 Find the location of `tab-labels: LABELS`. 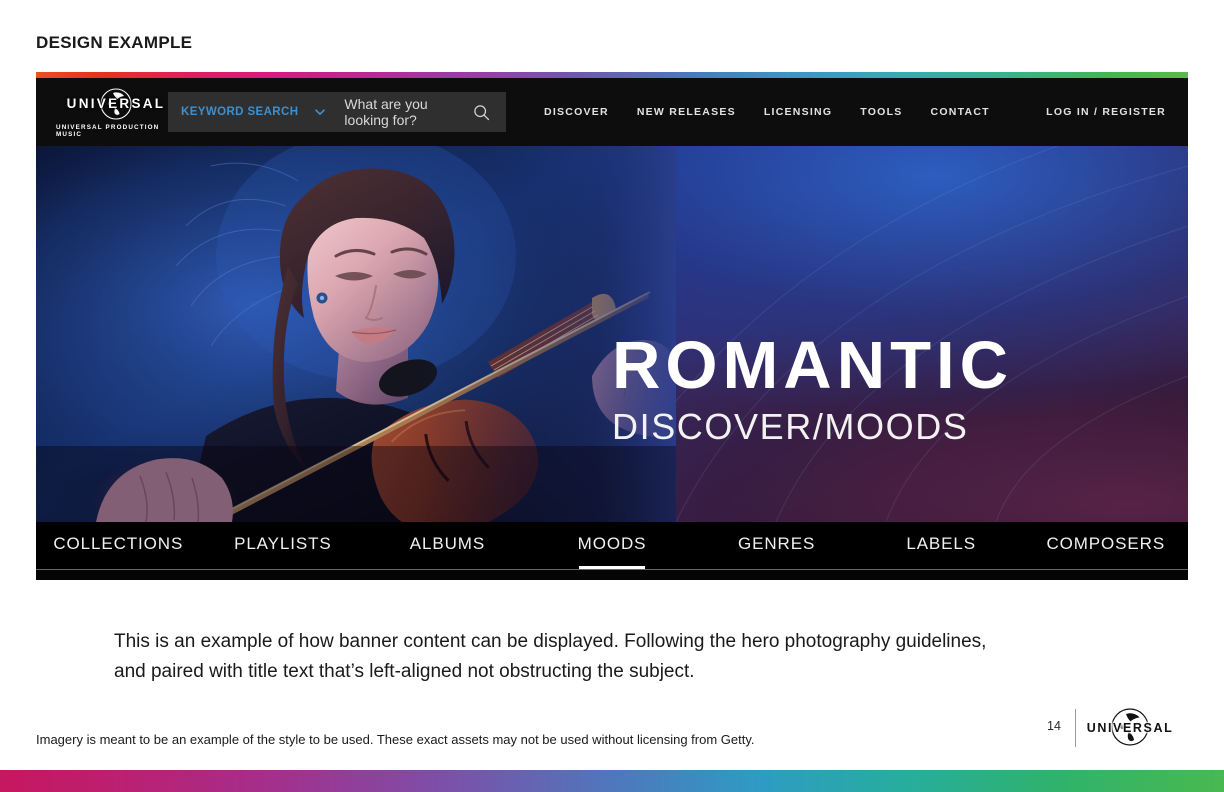

tab-labels: LABELS is located at coordinates (941, 546).